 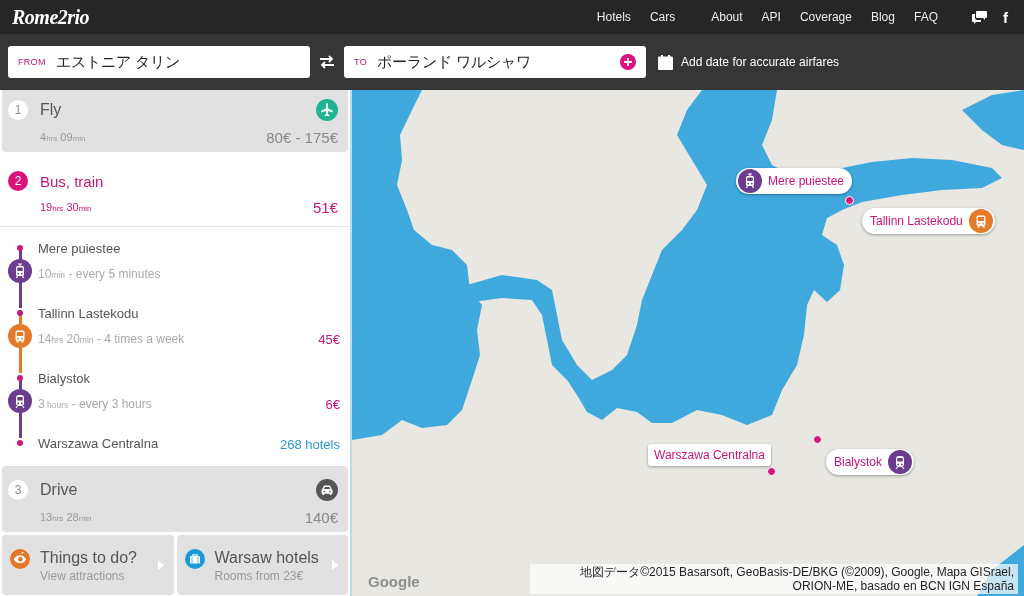 I want to click on nav-link: About, so click(x=727, y=17).